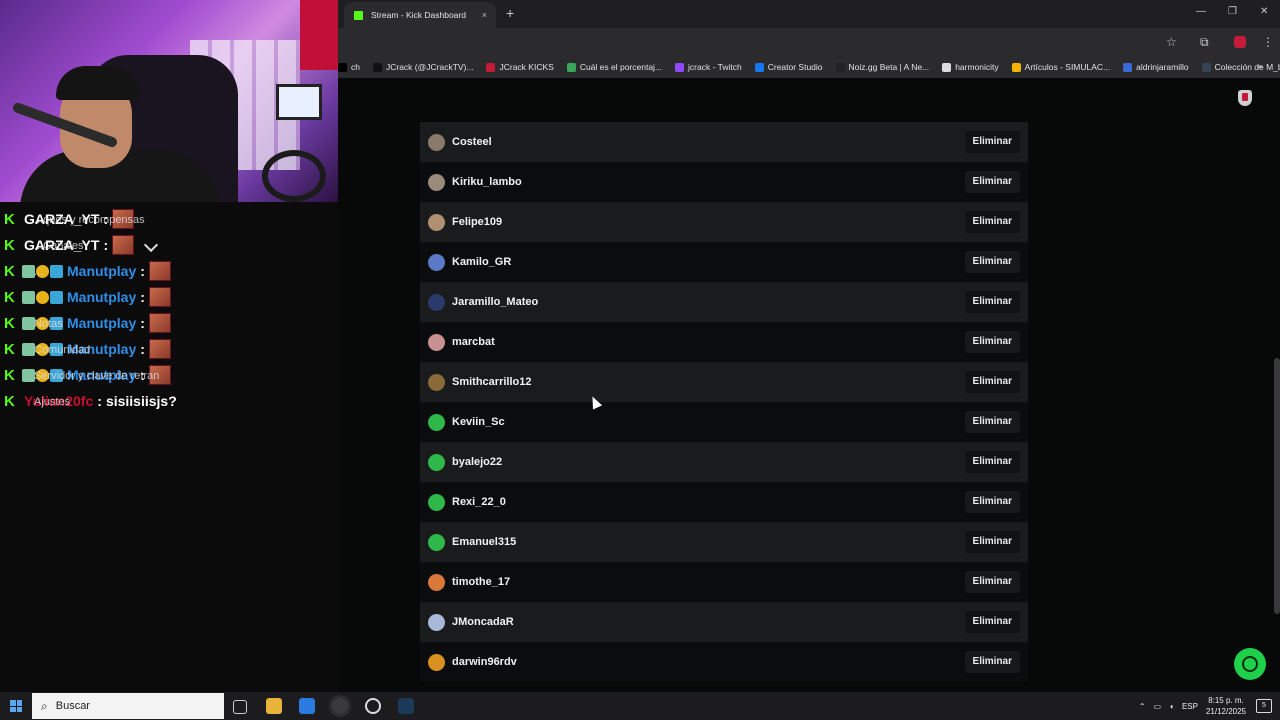  Describe the element at coordinates (240, 707) in the screenshot. I see `task-view-icon` at that location.